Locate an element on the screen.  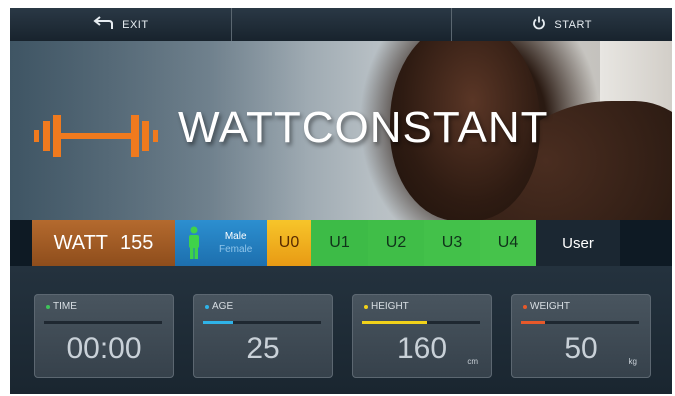
age-card: AGE 25 is located at coordinates (263, 336).